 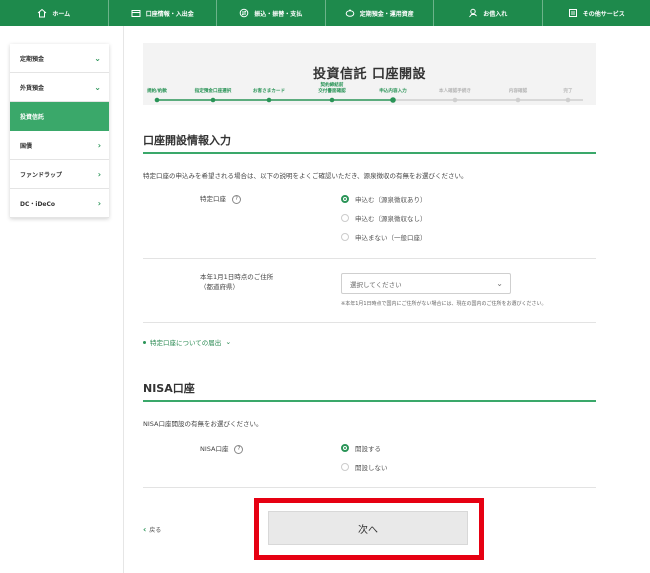 I want to click on link-label: 特定口座についての届出, so click(x=186, y=343).